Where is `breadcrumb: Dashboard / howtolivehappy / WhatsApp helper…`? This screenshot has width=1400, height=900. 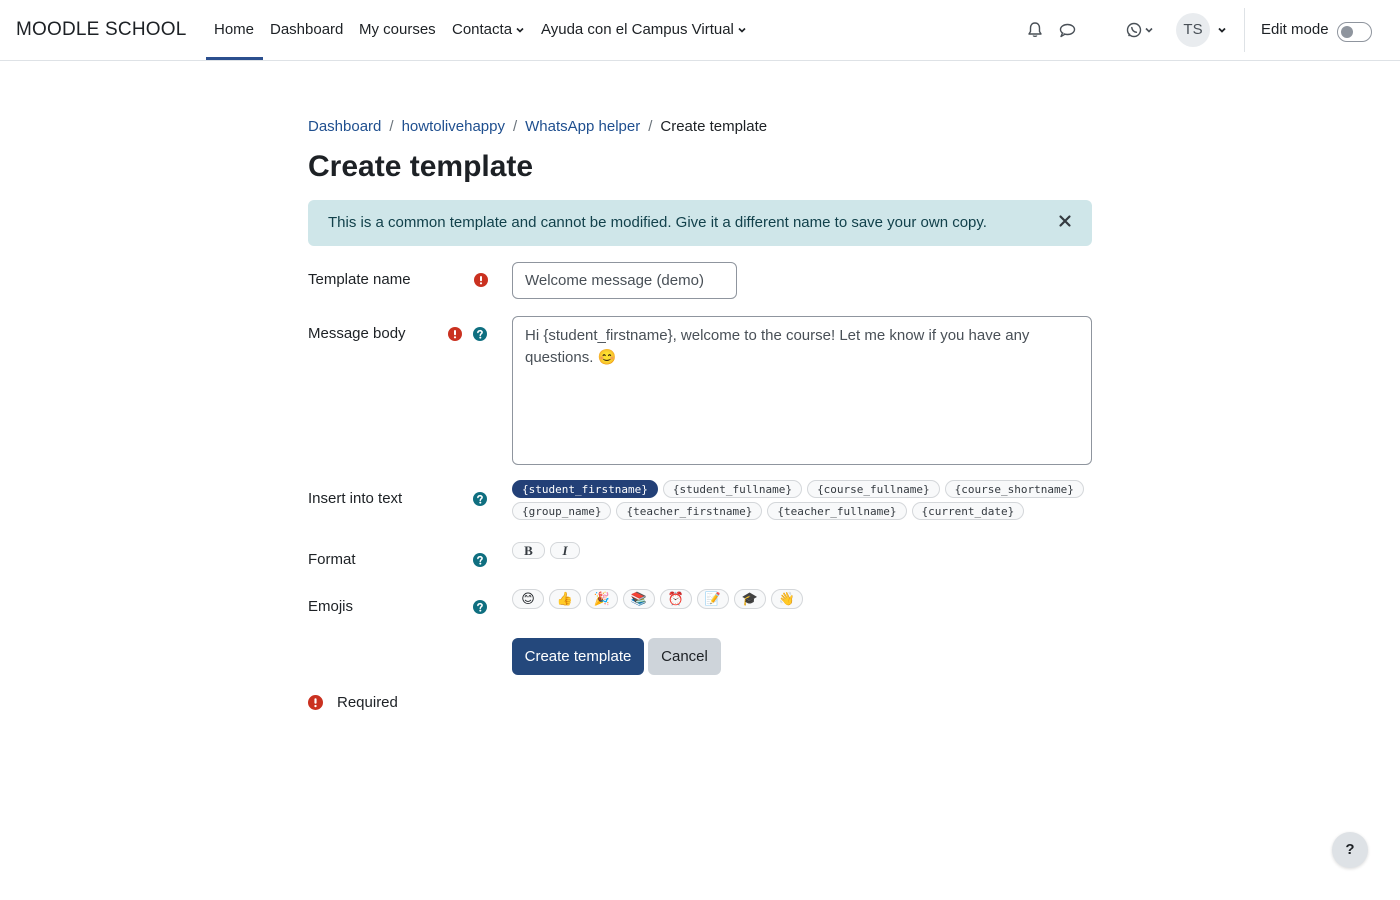
breadcrumb: Dashboard / howtolivehappy / WhatsApp helper… is located at coordinates (537, 126).